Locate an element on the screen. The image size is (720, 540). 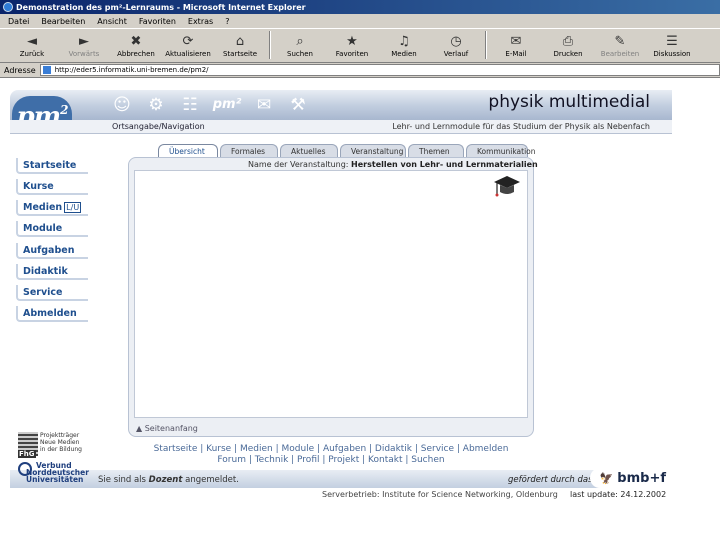
pm2-small-logo-icon: pm² is located at coordinates (227, 105).